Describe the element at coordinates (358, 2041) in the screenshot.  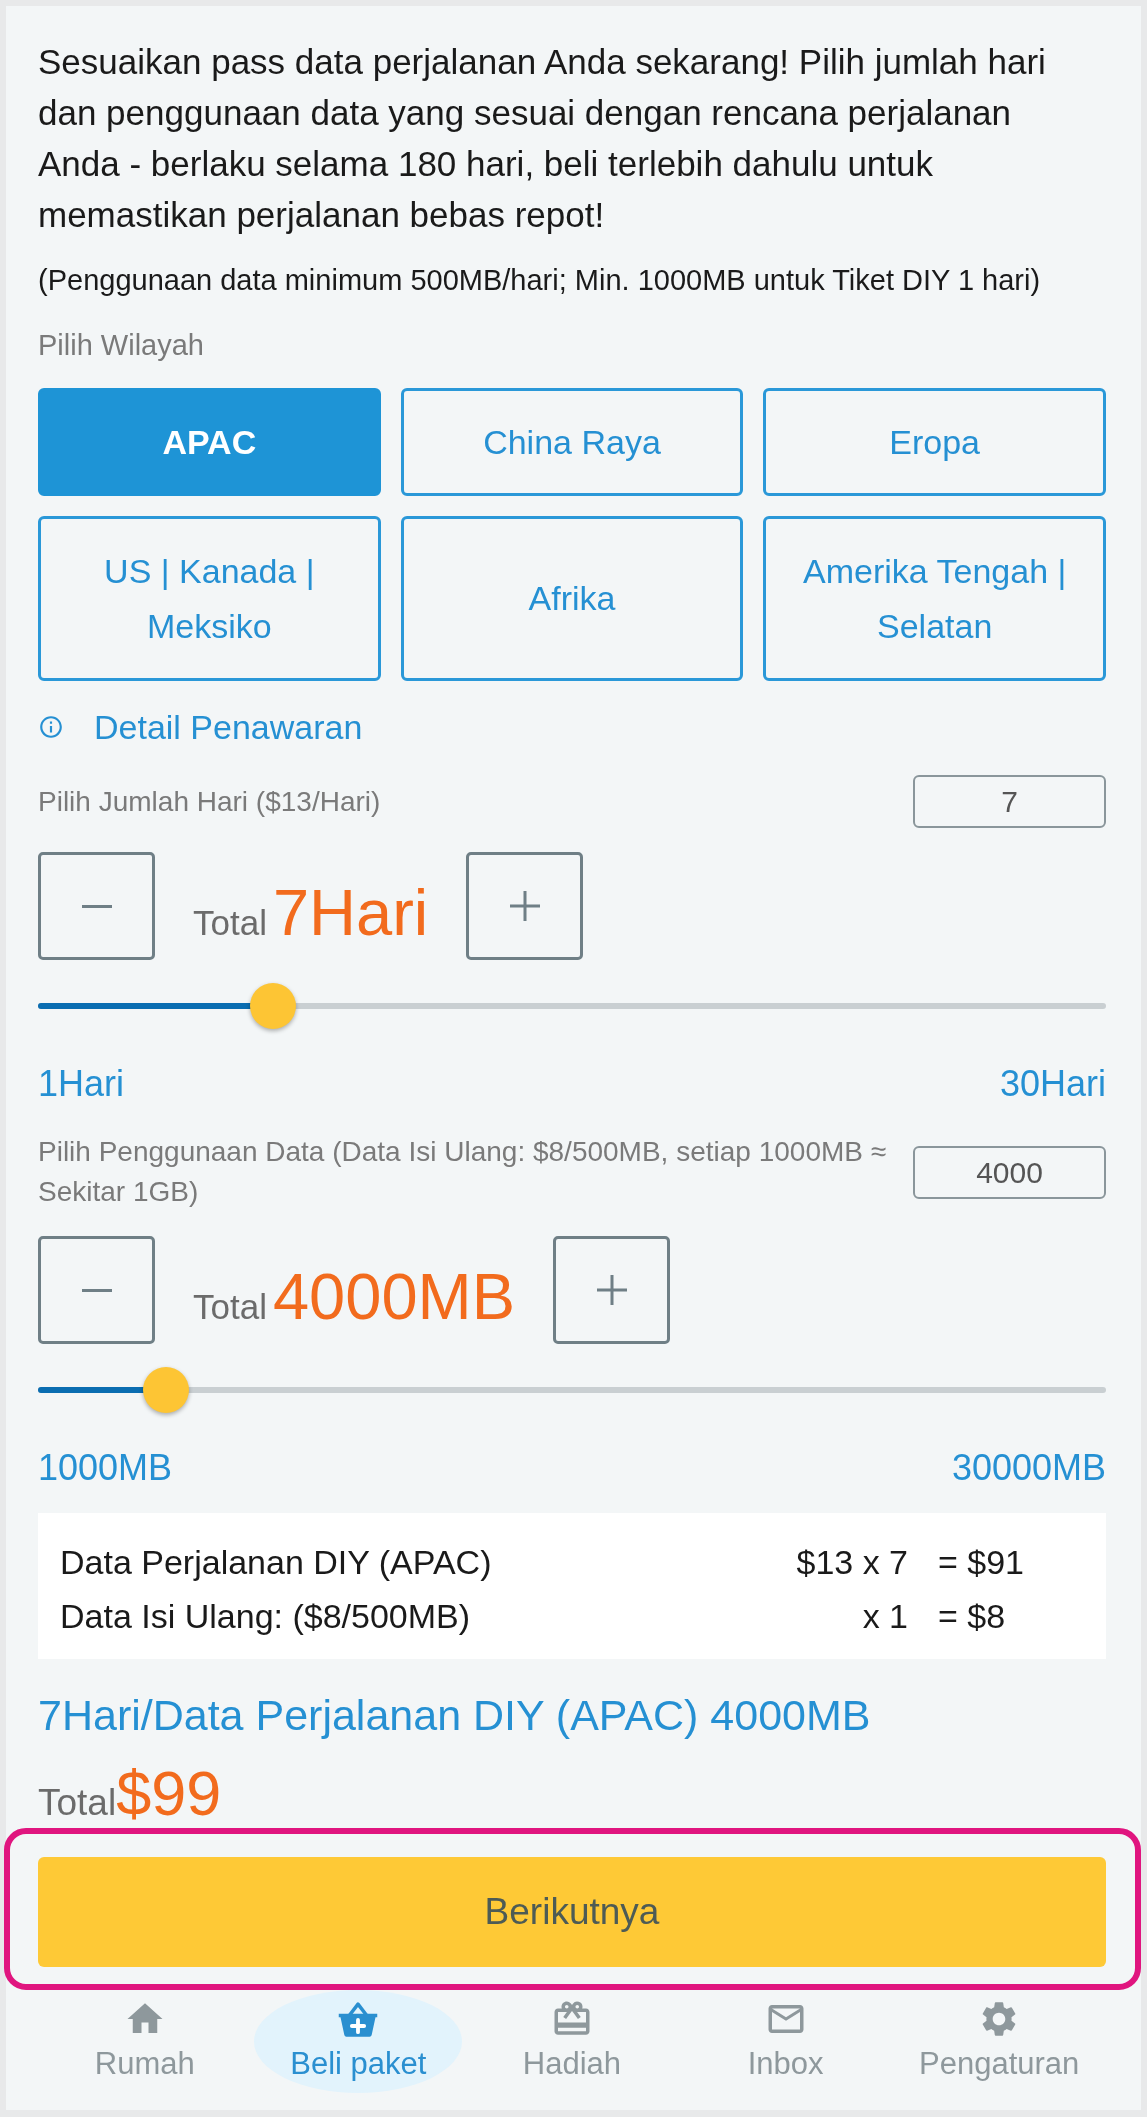
I see `nav-tab: Beli paket` at that location.